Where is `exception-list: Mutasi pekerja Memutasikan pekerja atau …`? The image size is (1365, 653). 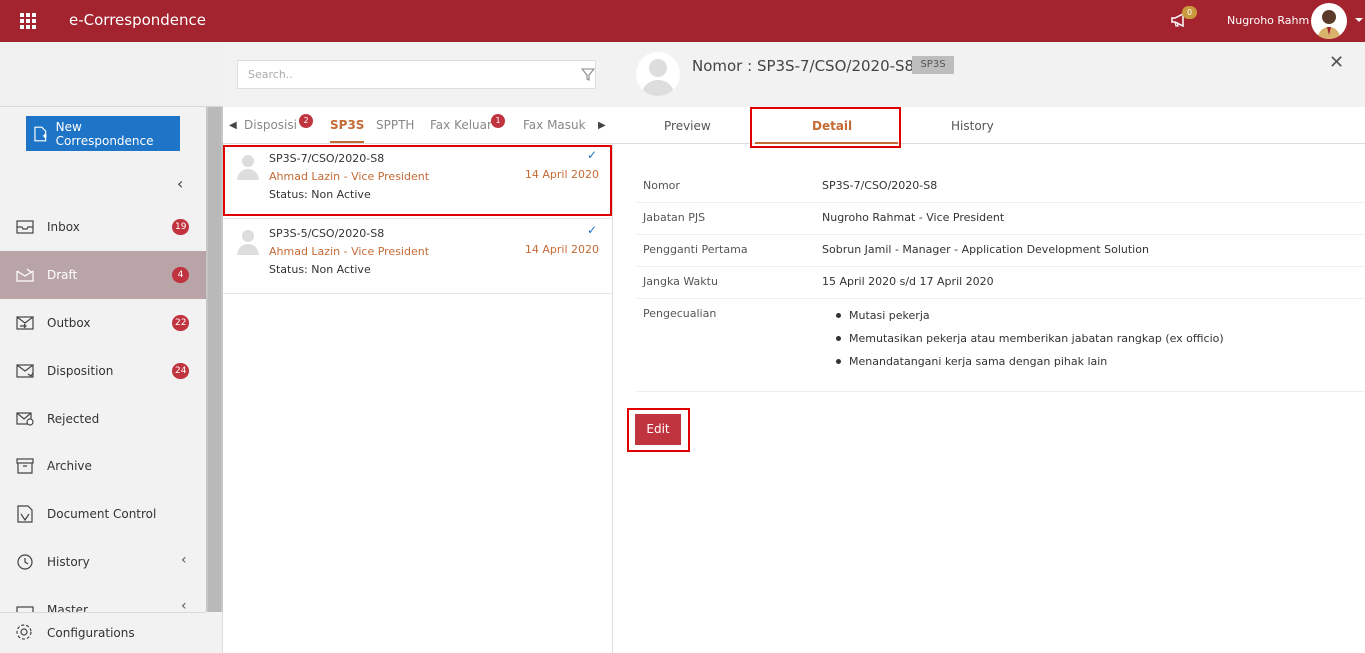
exception-list: Mutasi pekerja Memutasikan pekerja atau … is located at coordinates (1030, 343).